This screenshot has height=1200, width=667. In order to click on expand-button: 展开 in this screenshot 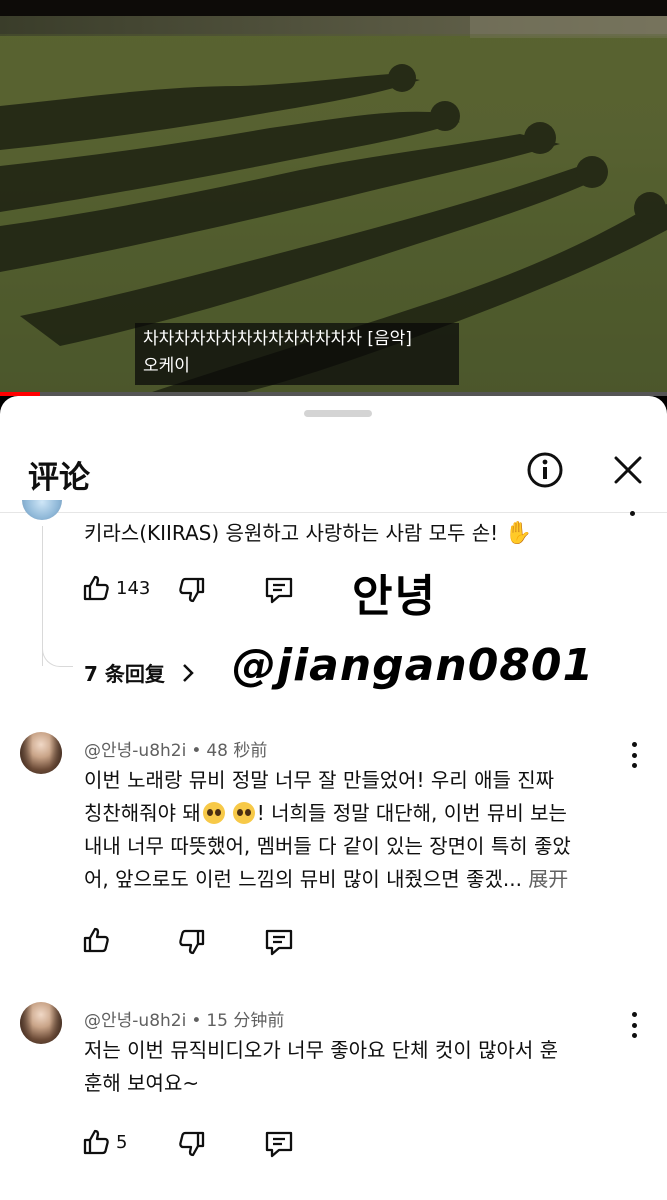, I will do `click(548, 879)`.